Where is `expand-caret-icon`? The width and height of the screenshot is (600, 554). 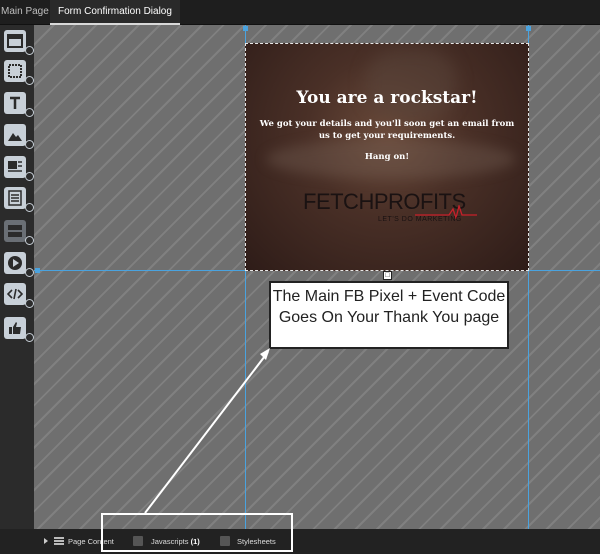
expand-caret-icon is located at coordinates (46, 541).